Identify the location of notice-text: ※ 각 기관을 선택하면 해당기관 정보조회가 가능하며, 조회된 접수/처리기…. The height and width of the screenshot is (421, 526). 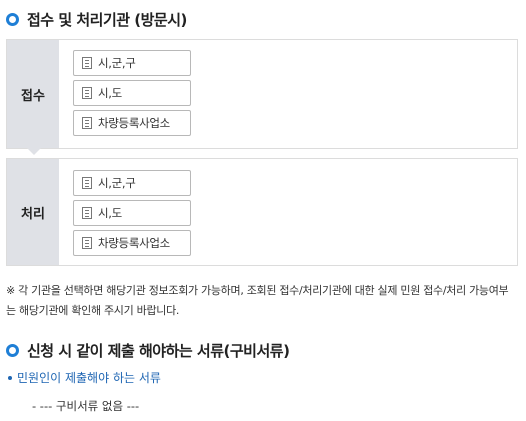
(257, 300).